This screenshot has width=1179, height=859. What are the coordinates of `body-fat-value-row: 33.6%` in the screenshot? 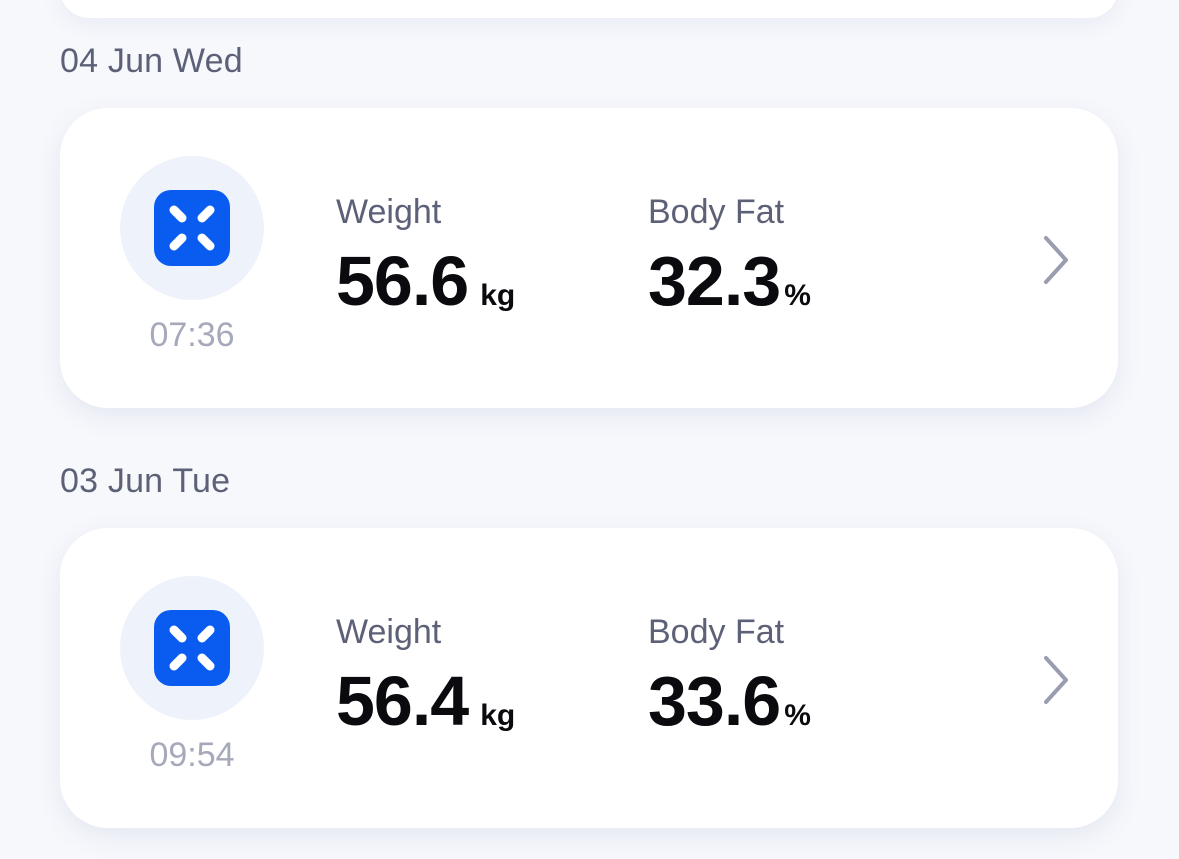 It's located at (729, 711).